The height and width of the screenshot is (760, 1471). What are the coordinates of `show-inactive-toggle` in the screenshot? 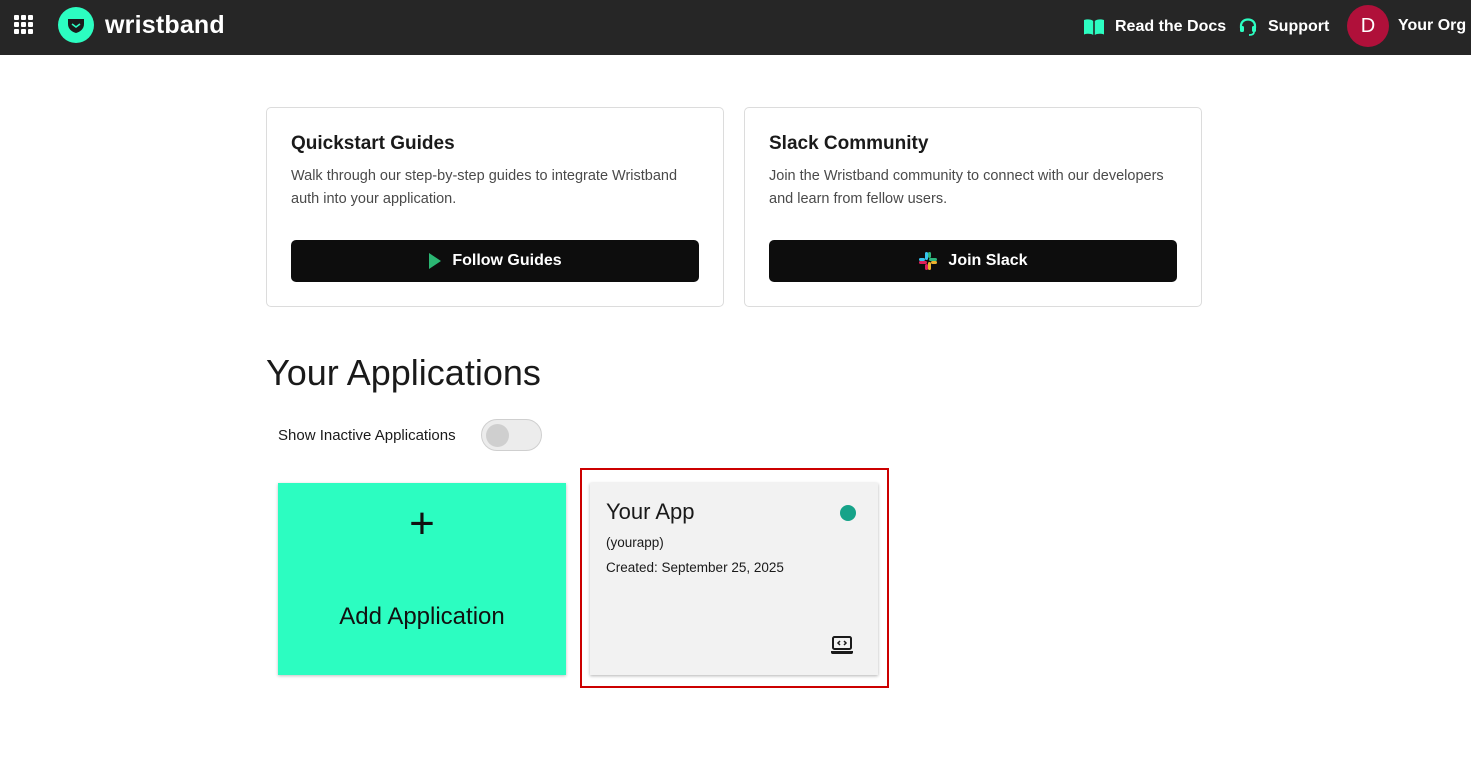 It's located at (511, 435).